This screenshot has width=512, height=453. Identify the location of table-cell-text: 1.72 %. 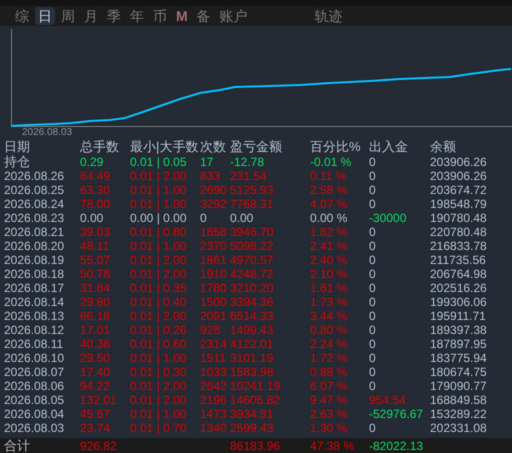
(329, 358).